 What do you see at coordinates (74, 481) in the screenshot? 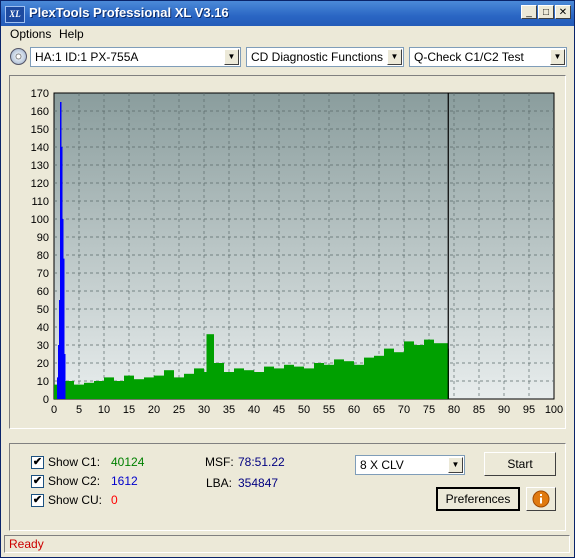
I see `show-c2-label: Show C2:` at bounding box center [74, 481].